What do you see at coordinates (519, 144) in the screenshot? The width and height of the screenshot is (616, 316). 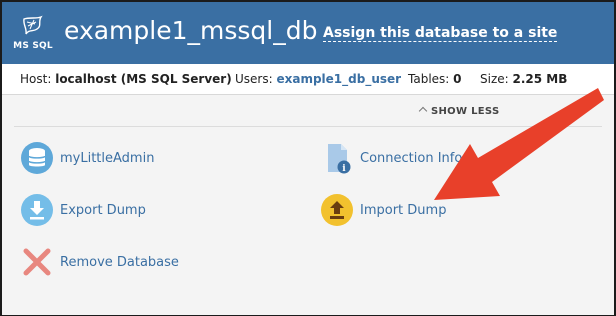 I see `red-arrow-annotation` at bounding box center [519, 144].